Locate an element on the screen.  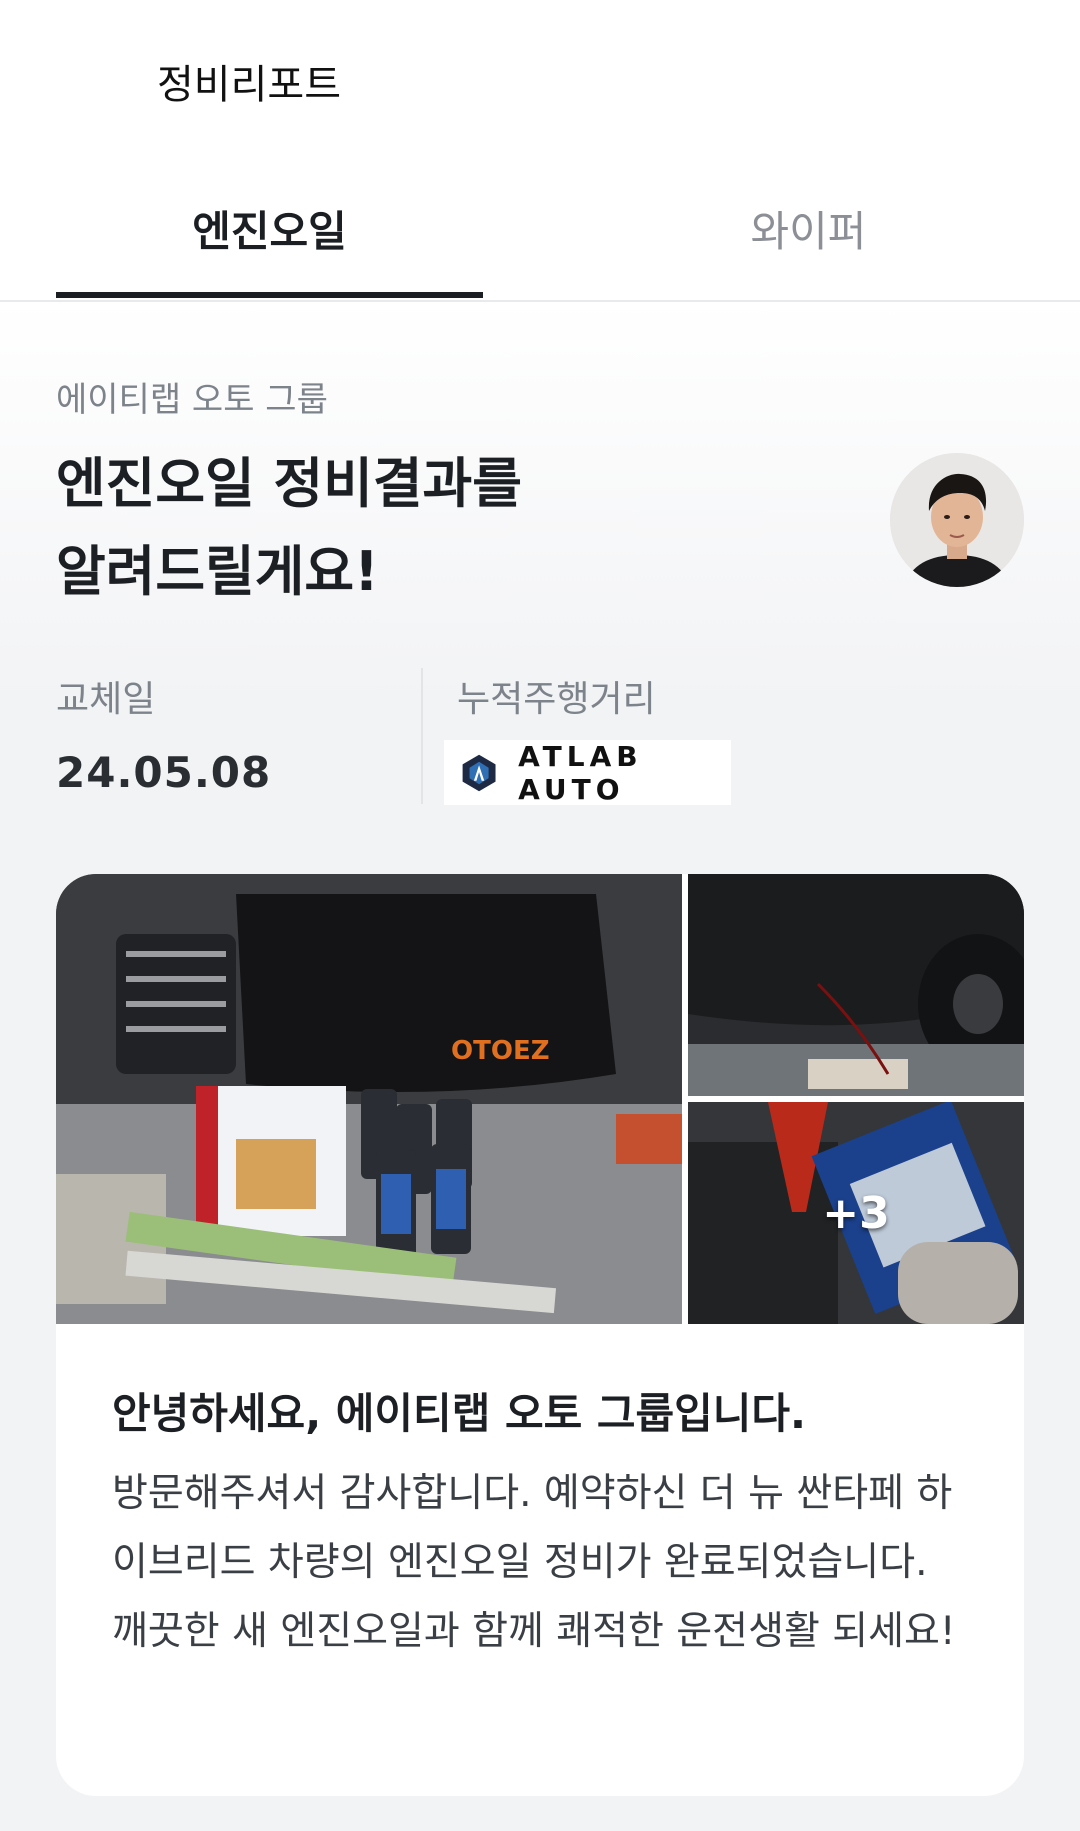
replacement-date-value: 24.05.08 is located at coordinates (164, 772).